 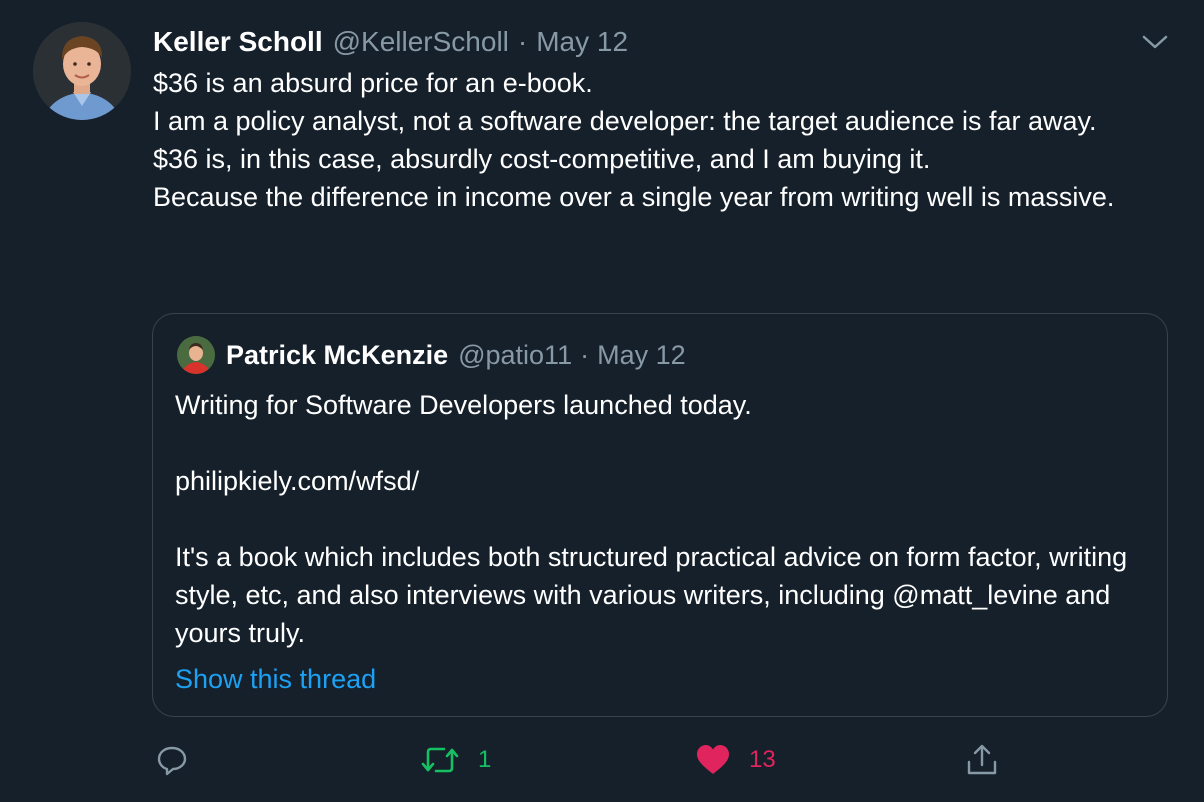 I want to click on tweet-line: $36 is an absurd price for an e-book., so click(x=373, y=83).